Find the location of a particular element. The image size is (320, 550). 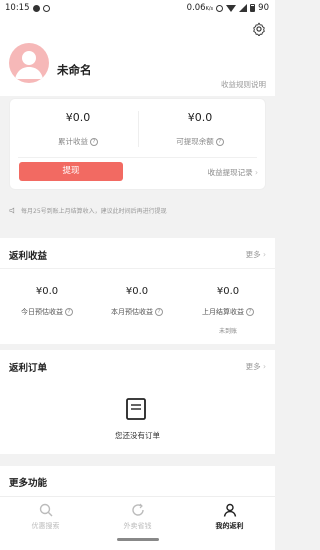

rebate-more-link: 更多 › is located at coordinates (256, 254).